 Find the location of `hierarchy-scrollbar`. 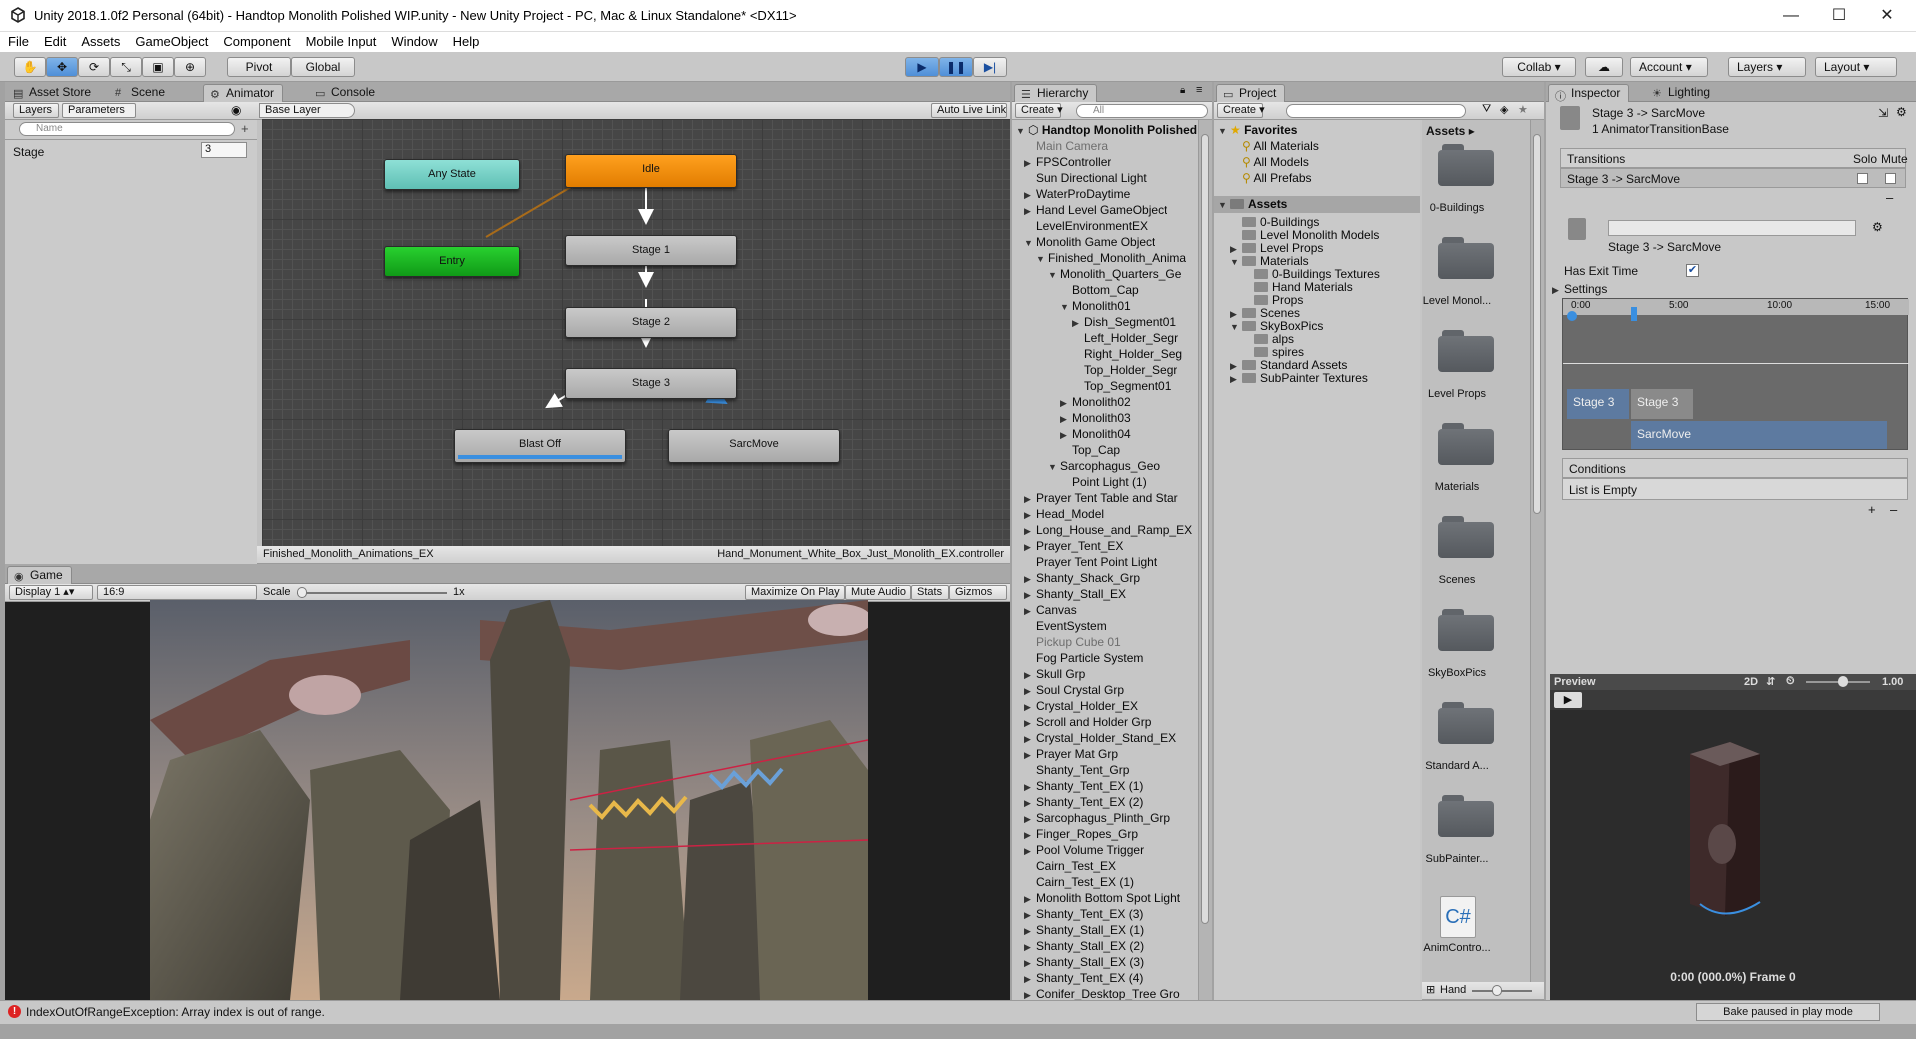

hierarchy-scrollbar is located at coordinates (1205, 560).